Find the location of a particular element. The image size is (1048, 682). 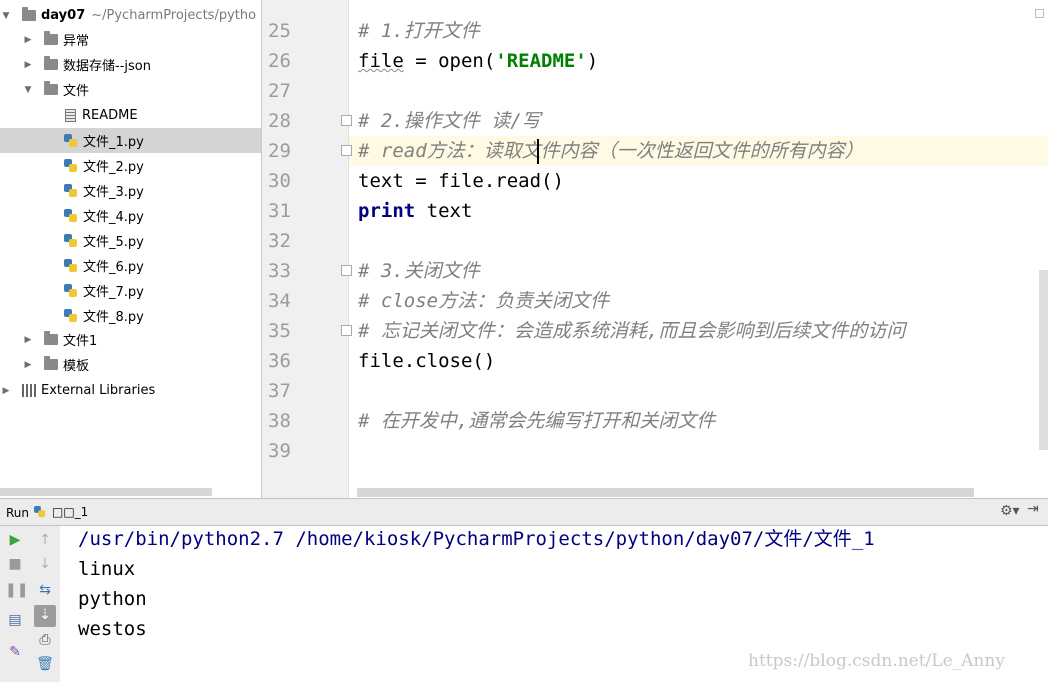

library-icon is located at coordinates (29, 390).